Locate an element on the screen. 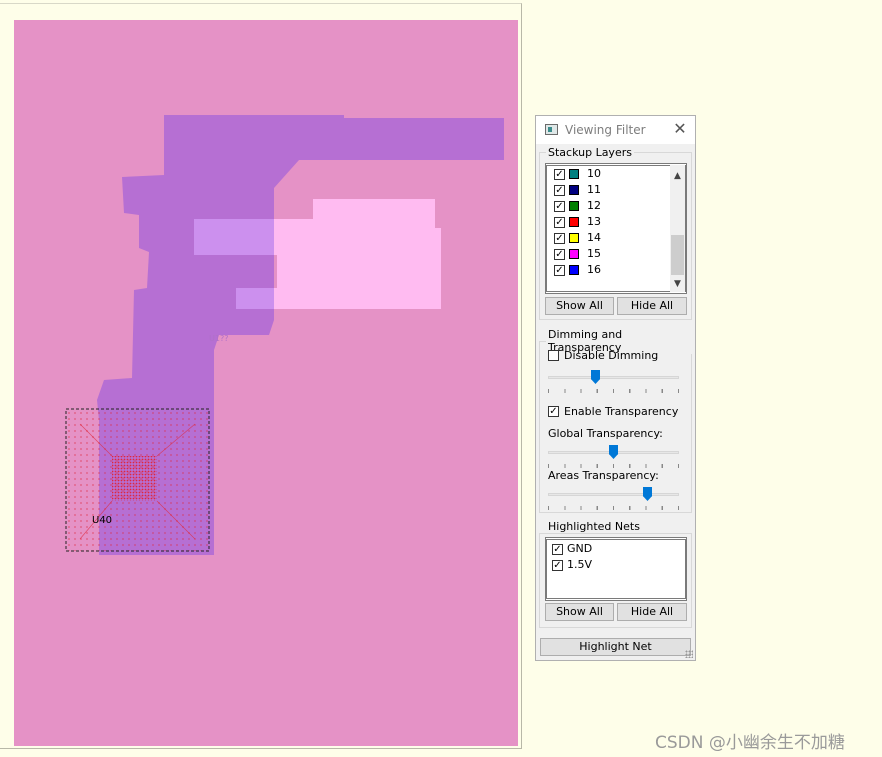  layer-name: 12 is located at coordinates (594, 205).